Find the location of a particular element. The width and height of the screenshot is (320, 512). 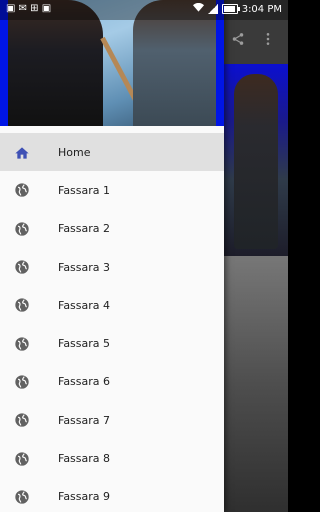

wifi-icon is located at coordinates (198, 8).